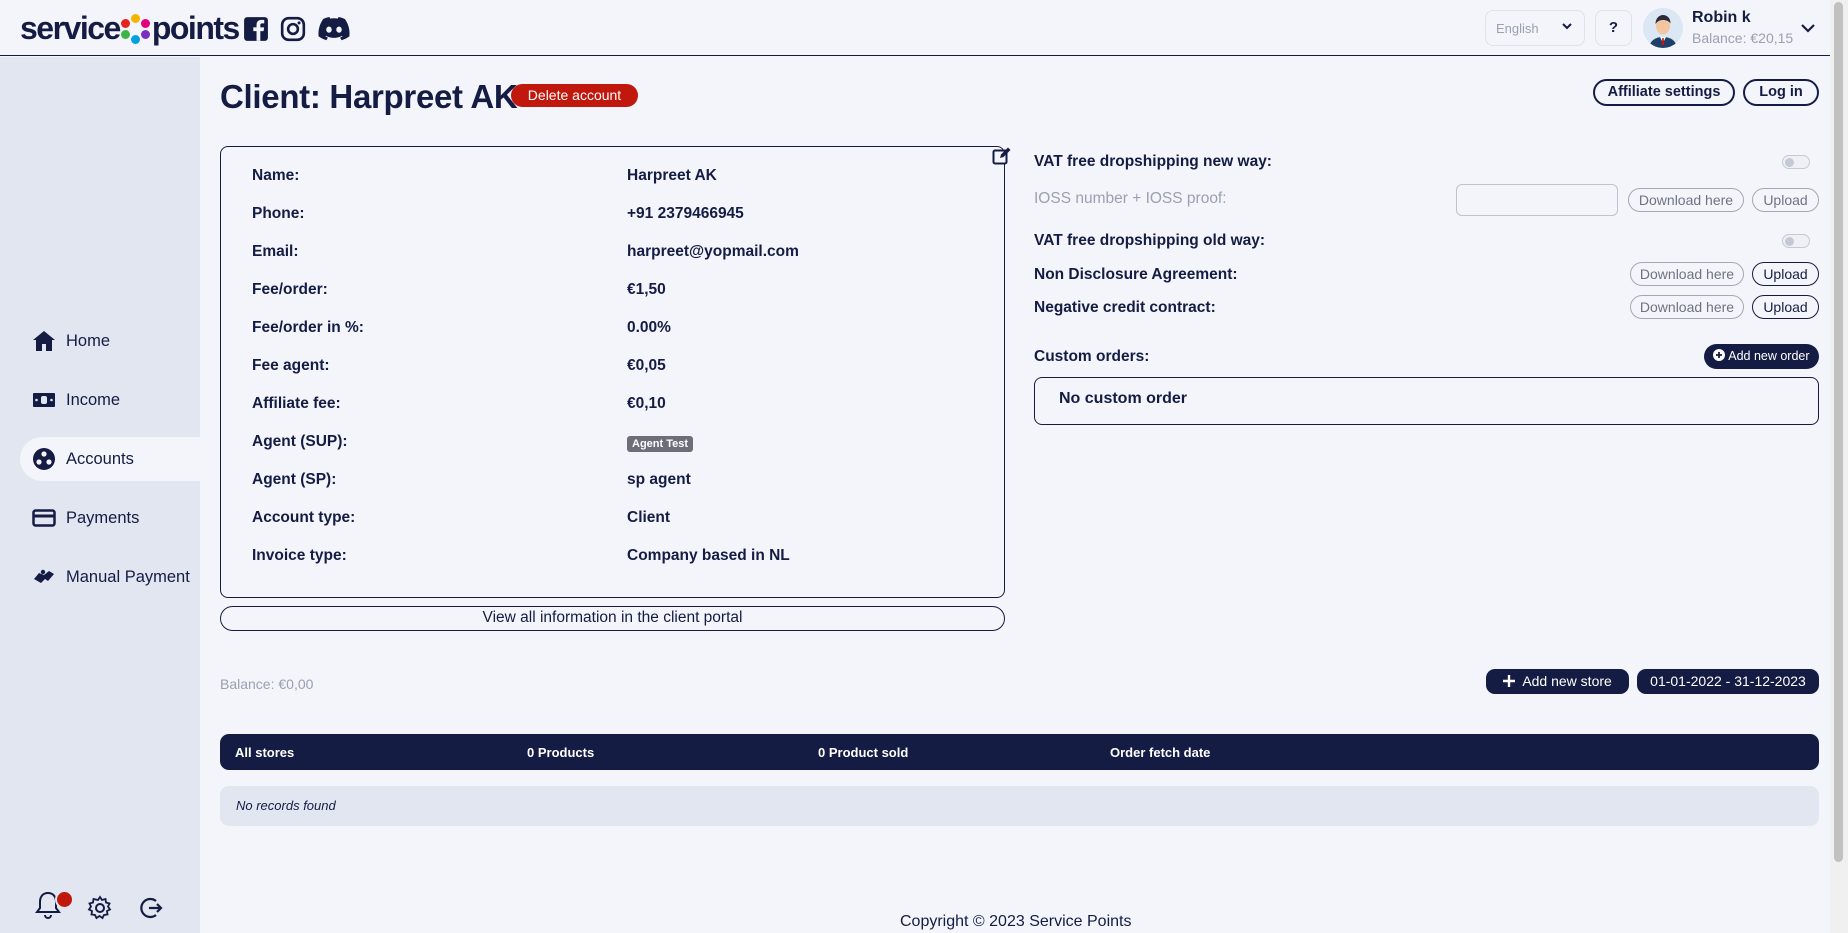  I want to click on column-header: 0 Products, so click(560, 752).